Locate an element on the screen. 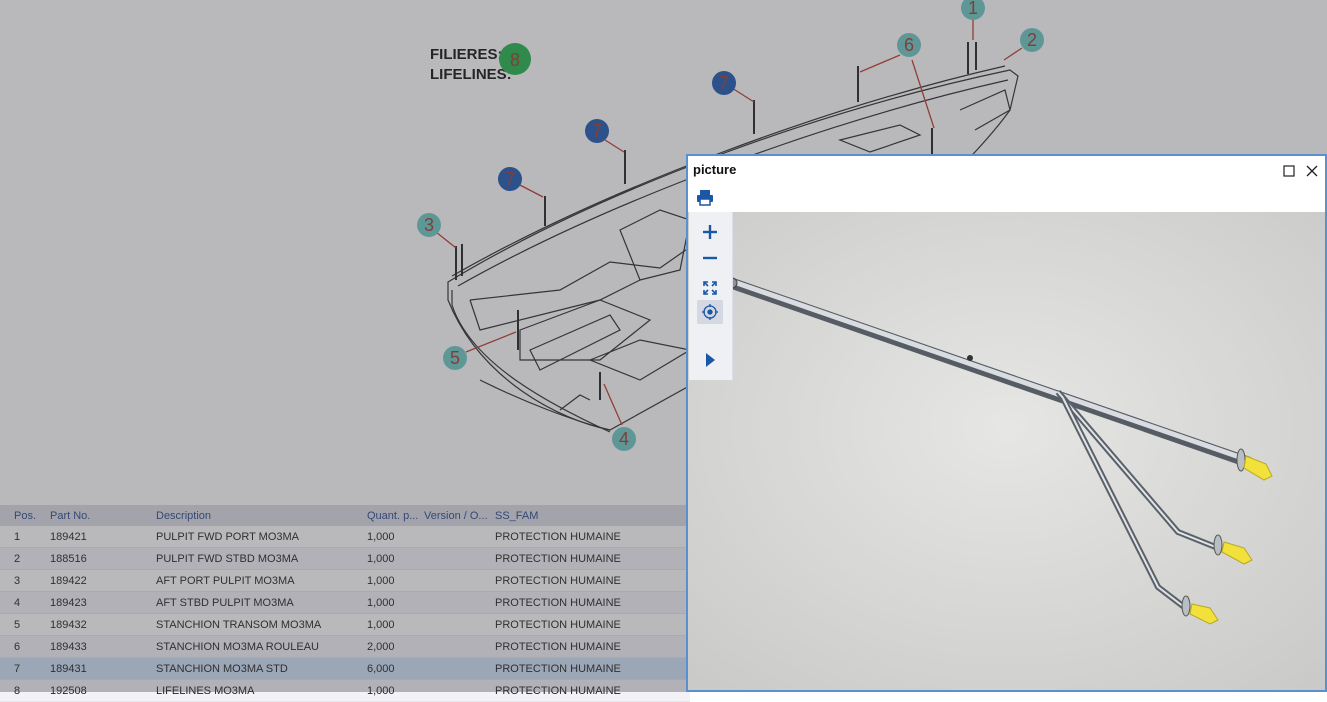  zoom-in-button is located at coordinates (710, 232).